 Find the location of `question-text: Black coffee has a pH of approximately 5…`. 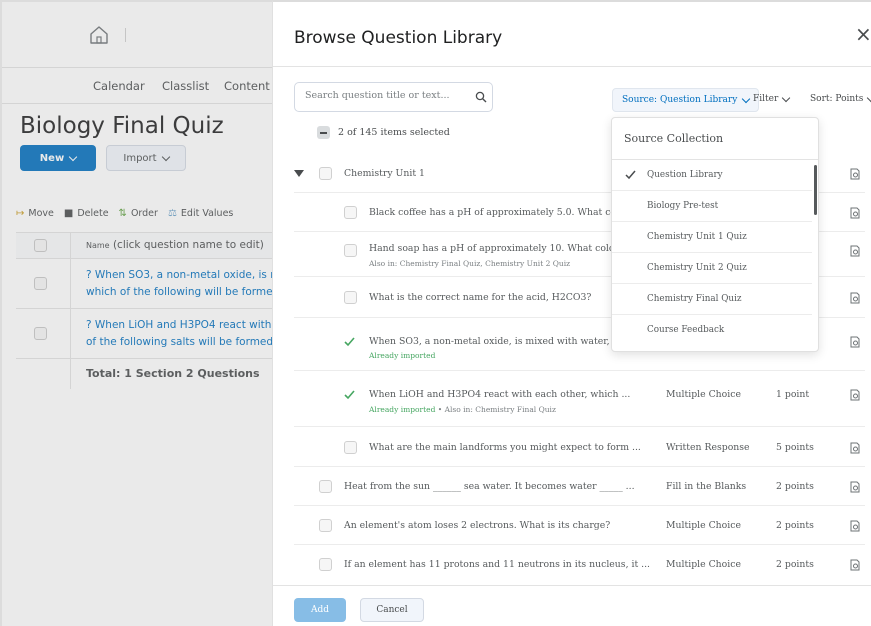

question-text: Black coffee has a pH of approximately 5… is located at coordinates (499, 212).